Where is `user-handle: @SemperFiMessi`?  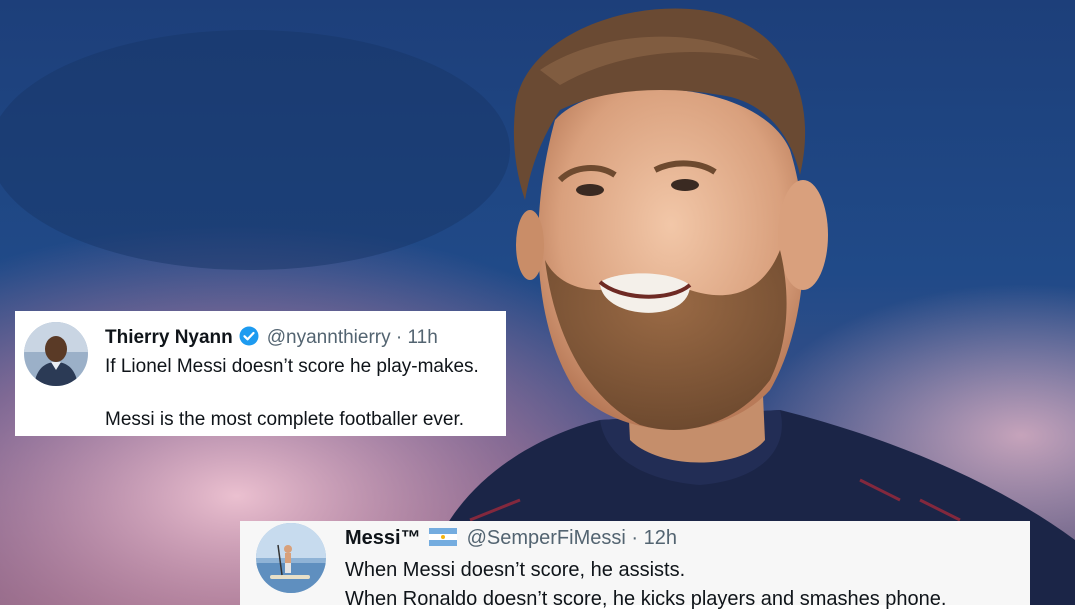
user-handle: @SemperFiMessi is located at coordinates (546, 538).